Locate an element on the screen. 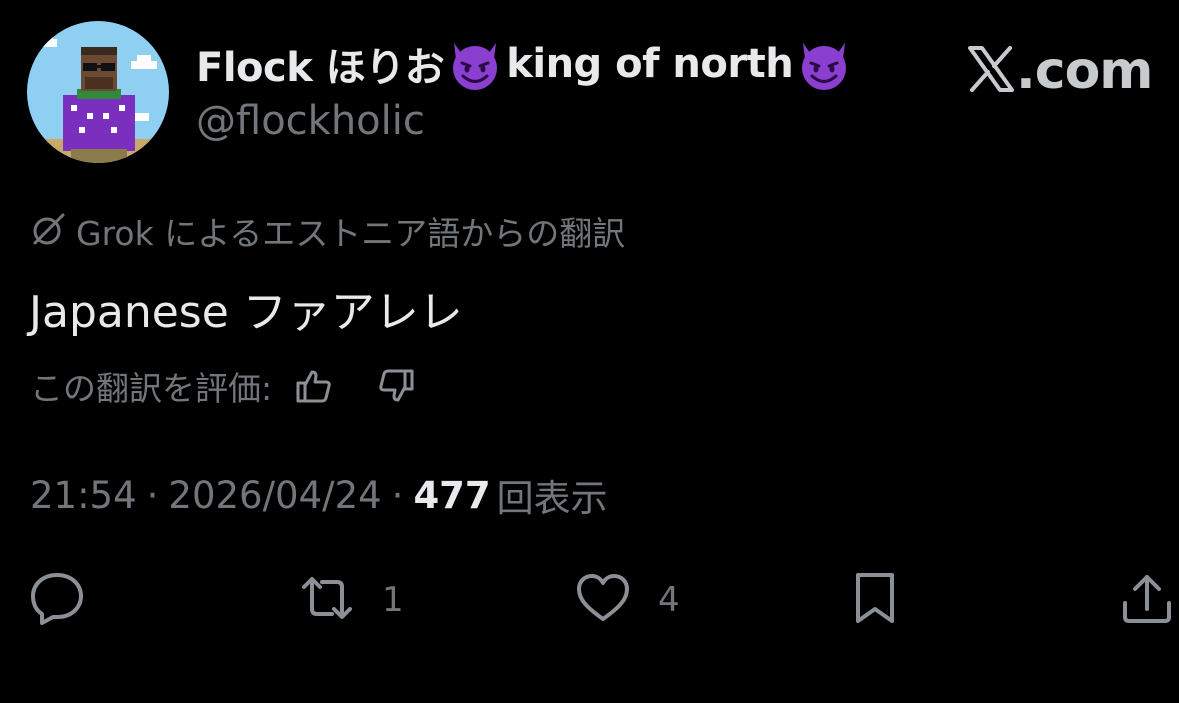 The width and height of the screenshot is (1179, 703). thumbs-up-icon is located at coordinates (314, 386).